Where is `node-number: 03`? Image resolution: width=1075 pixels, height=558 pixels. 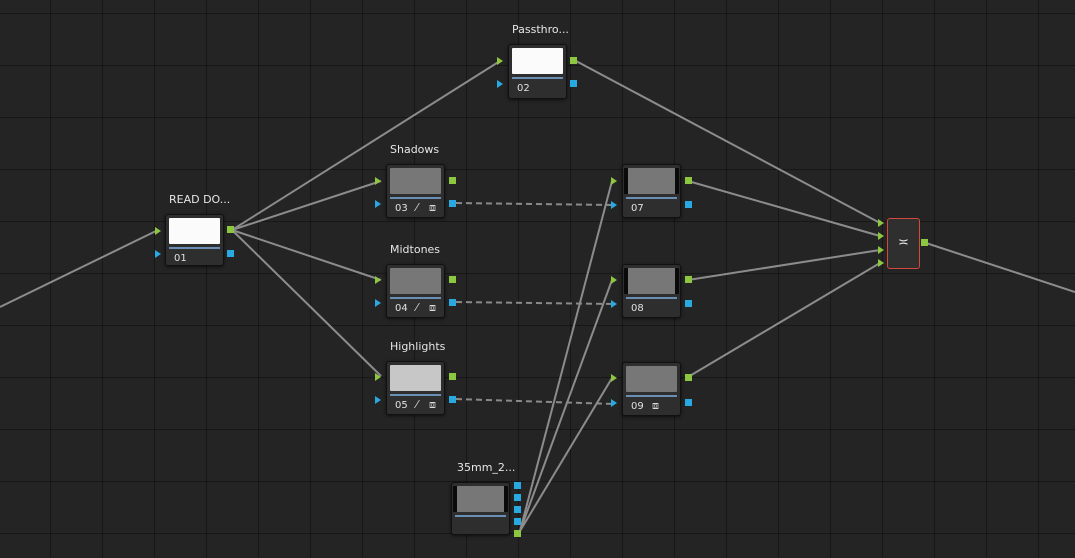 node-number: 03 is located at coordinates (401, 208).